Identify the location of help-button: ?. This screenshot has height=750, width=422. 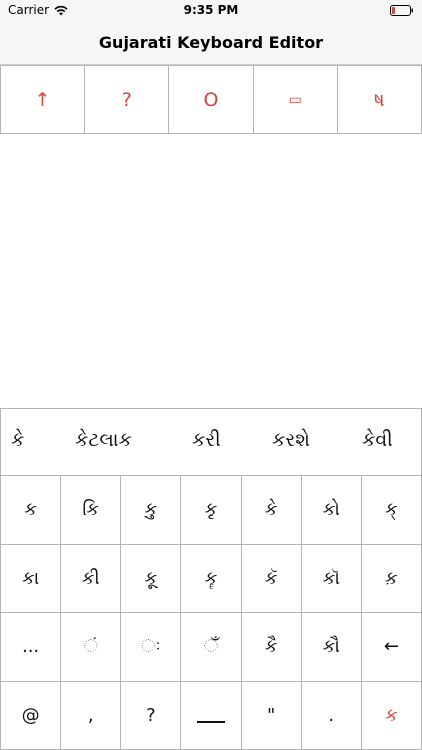
(127, 99).